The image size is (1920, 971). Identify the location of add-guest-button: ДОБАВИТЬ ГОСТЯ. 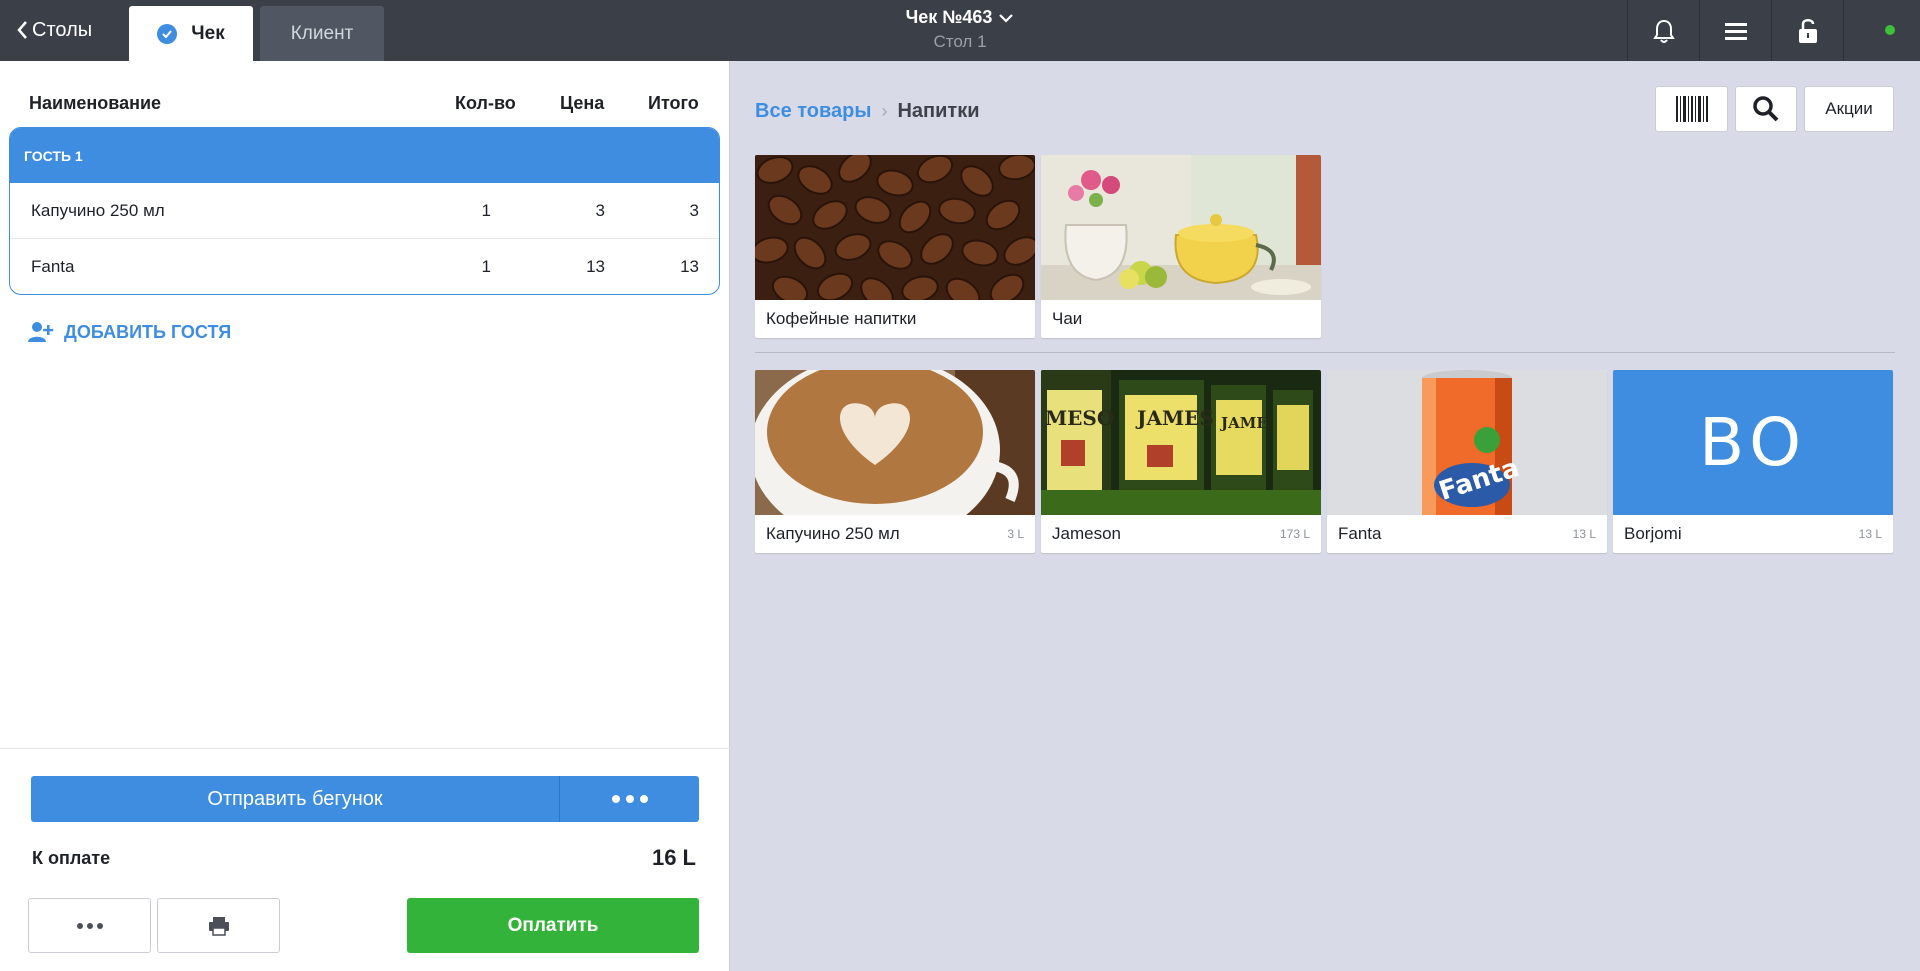
(129, 332).